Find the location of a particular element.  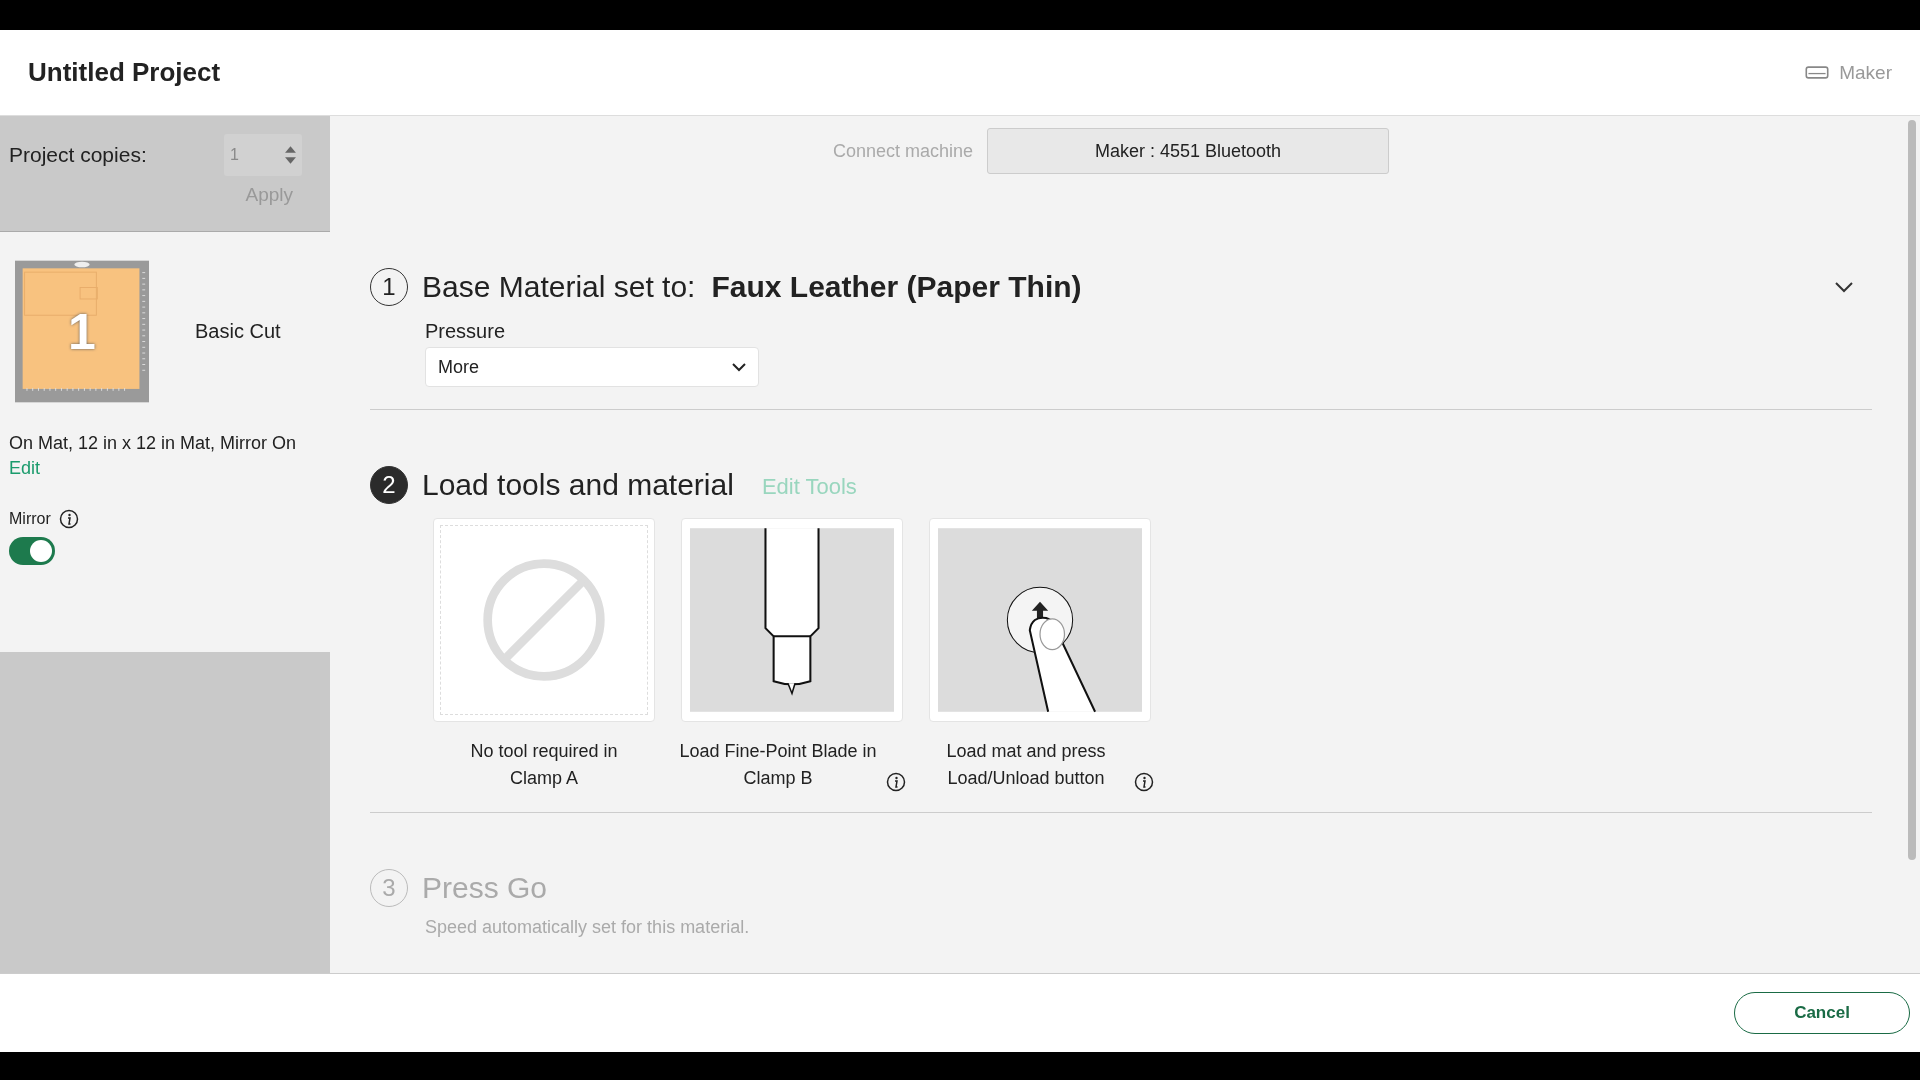

tool-caption: Load mat and press Load/Unload button is located at coordinates (1026, 765).